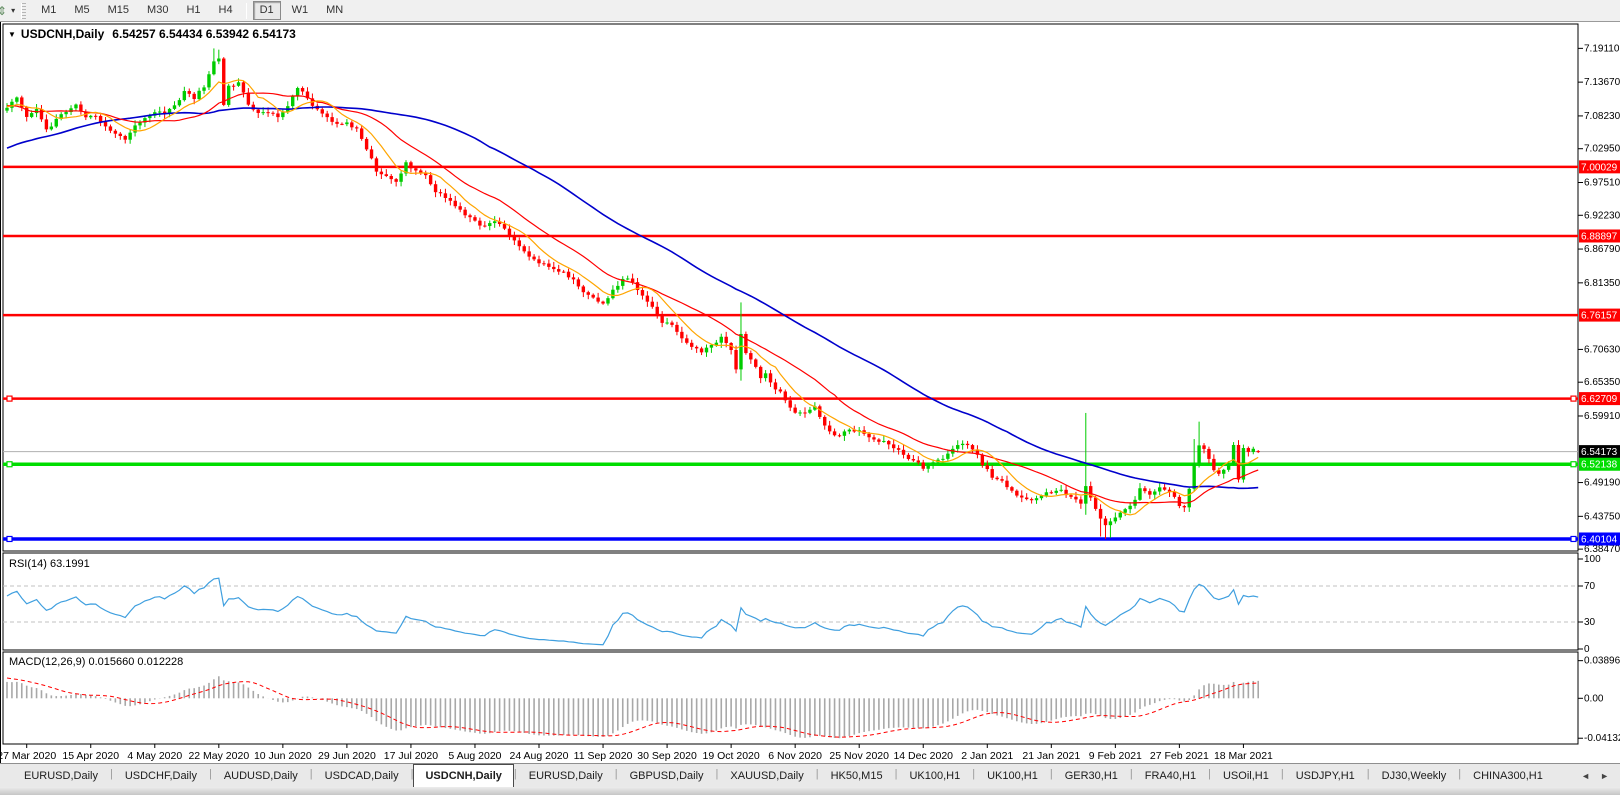 The height and width of the screenshot is (795, 1620). What do you see at coordinates (1602, 738) in the screenshot?
I see `macd-tick-label: -0.041322` at bounding box center [1602, 738].